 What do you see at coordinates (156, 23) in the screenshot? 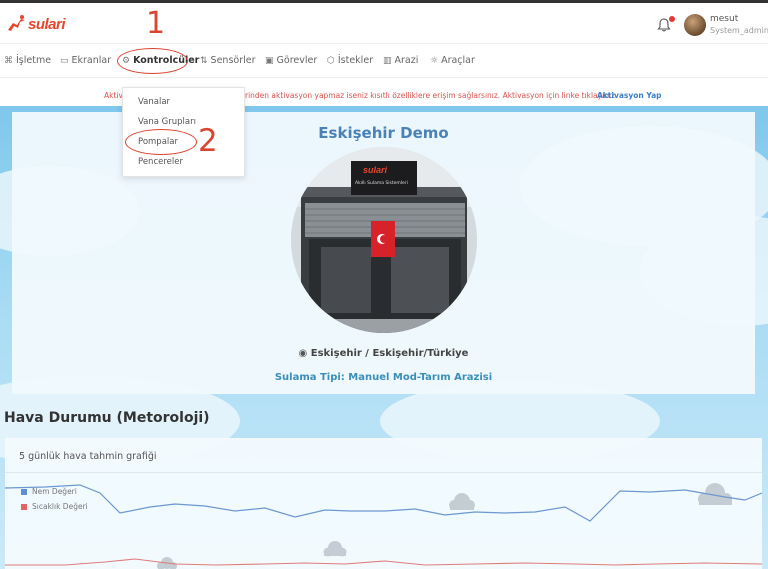
I see `annotation-step-1: 1` at bounding box center [156, 23].